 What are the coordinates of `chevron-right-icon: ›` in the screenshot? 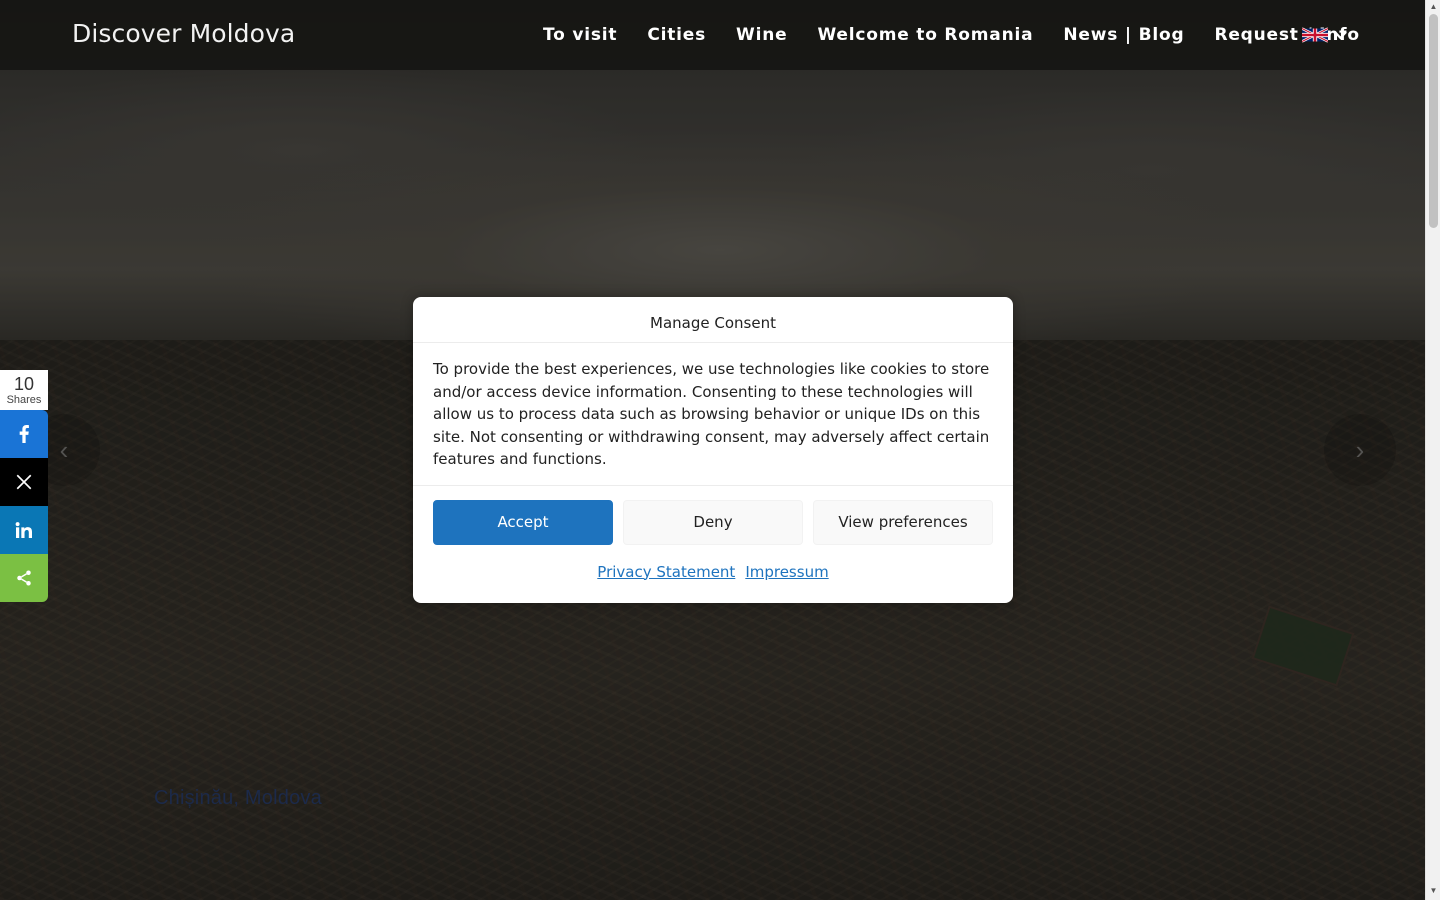 It's located at (1360, 449).